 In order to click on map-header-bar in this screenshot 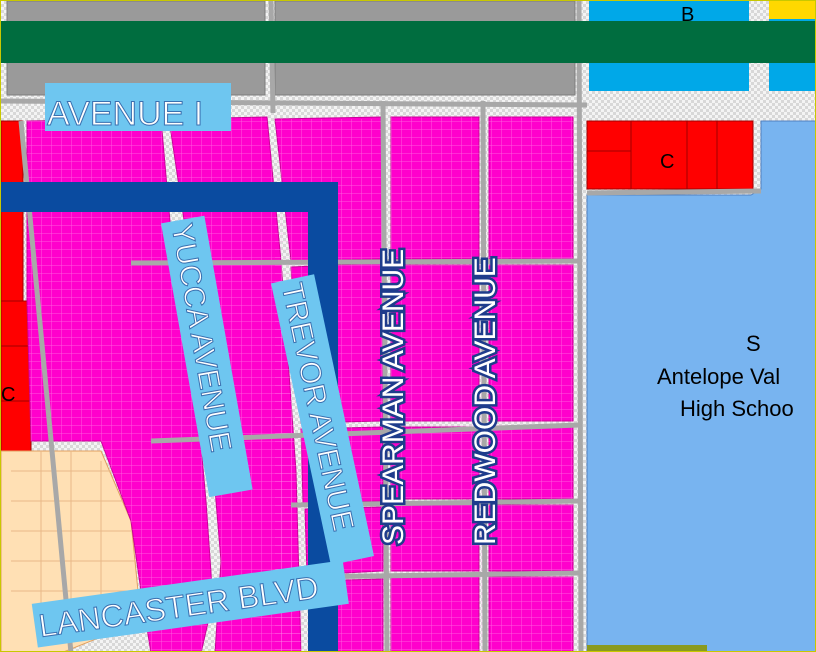, I will do `click(408, 42)`.